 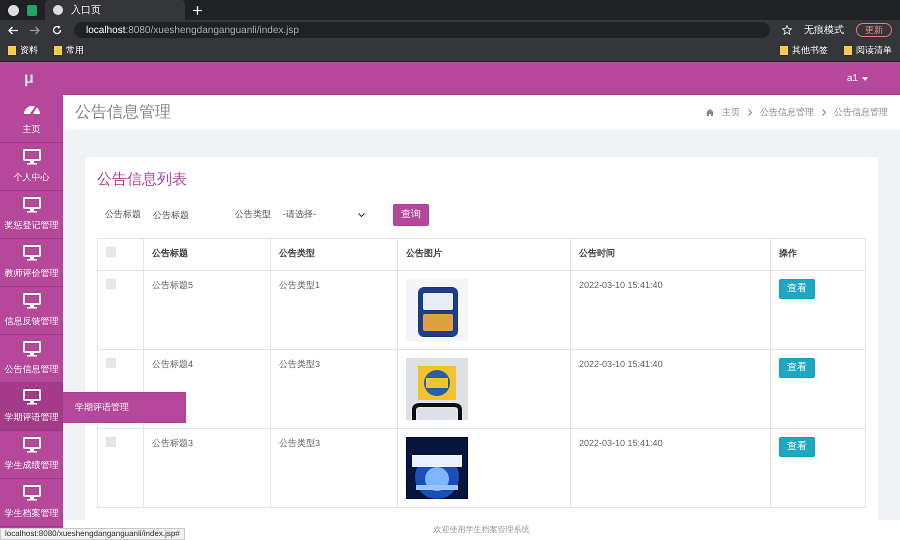 I want to click on reload-icon, so click(x=57, y=30).